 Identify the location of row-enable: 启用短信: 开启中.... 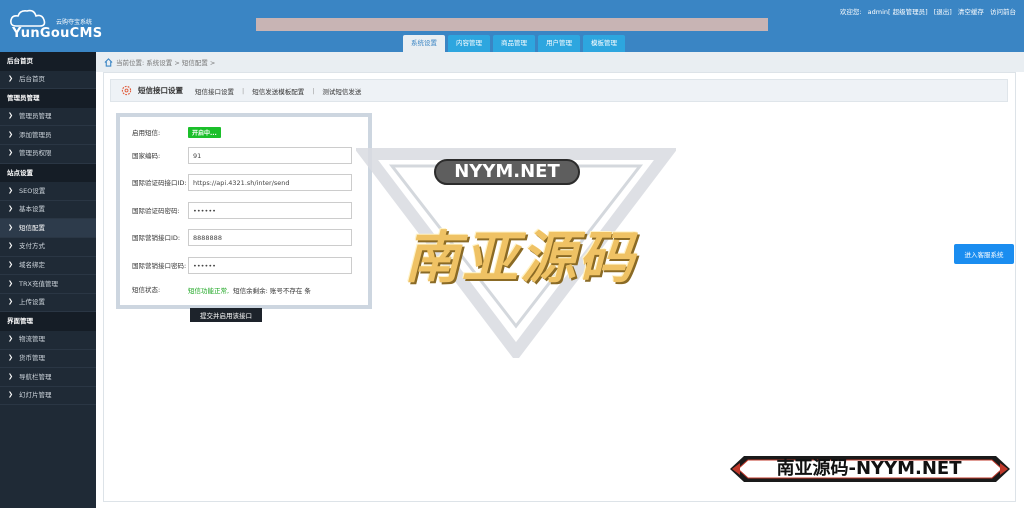
(176, 132).